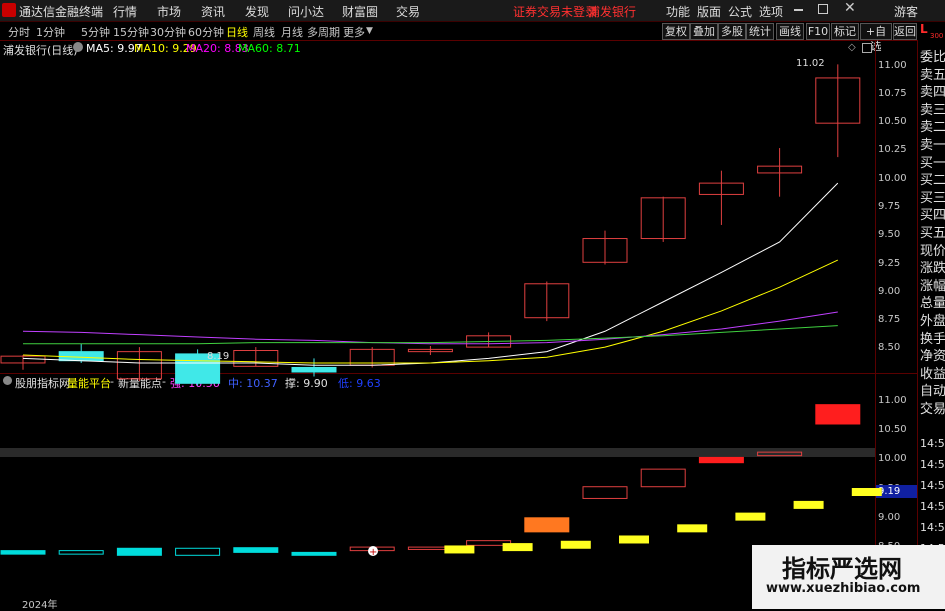 The image size is (945, 611). What do you see at coordinates (932, 389) in the screenshot?
I see `sidebar-item: 自动` at bounding box center [932, 389].